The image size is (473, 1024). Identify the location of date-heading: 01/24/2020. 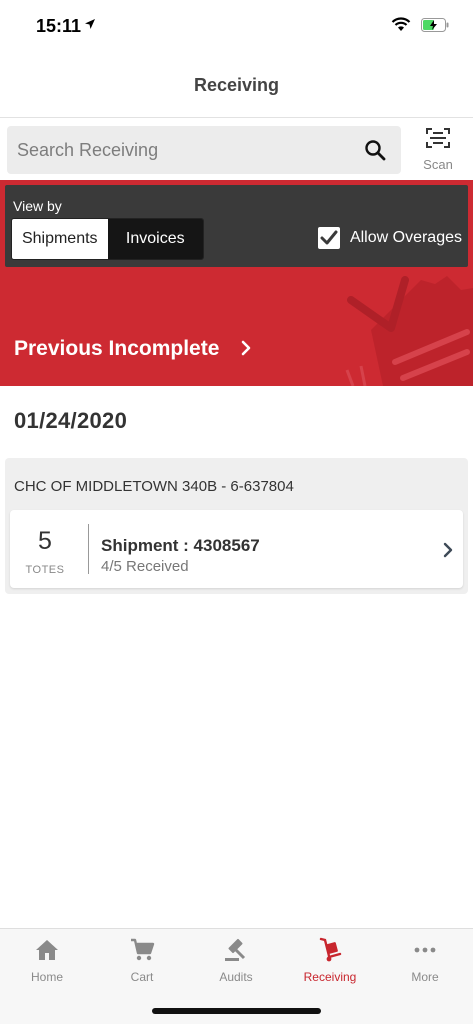
(71, 420).